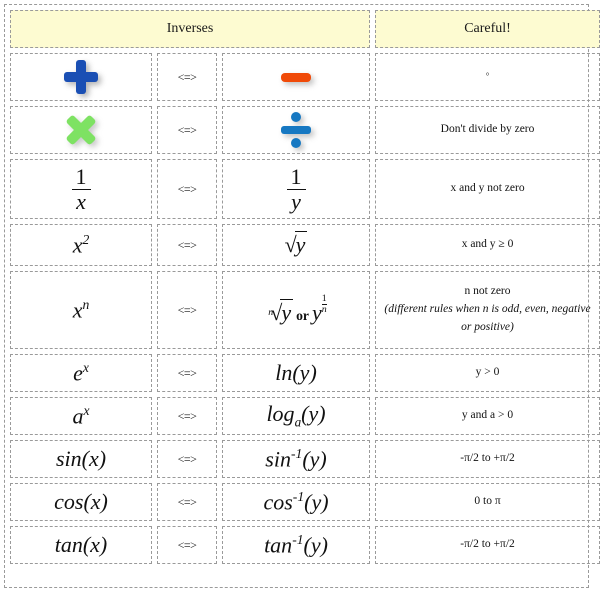  I want to click on plus-icon, so click(81, 77).